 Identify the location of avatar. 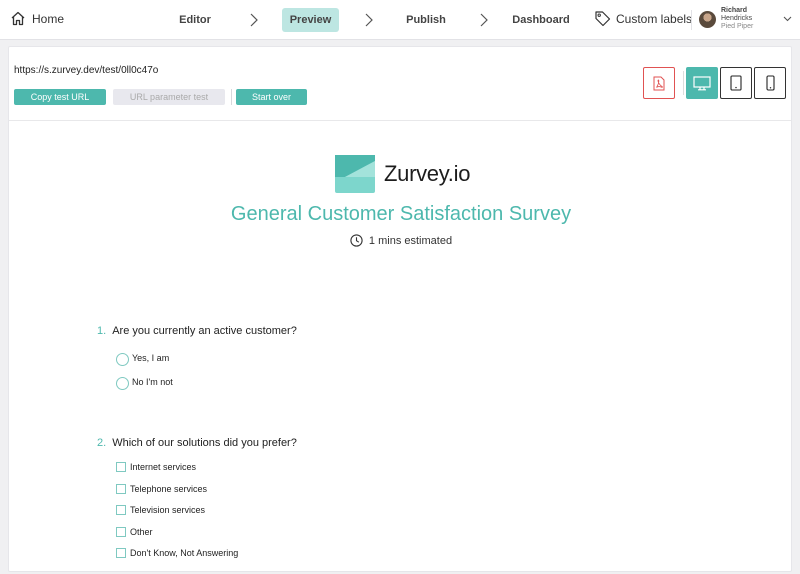
(707, 19).